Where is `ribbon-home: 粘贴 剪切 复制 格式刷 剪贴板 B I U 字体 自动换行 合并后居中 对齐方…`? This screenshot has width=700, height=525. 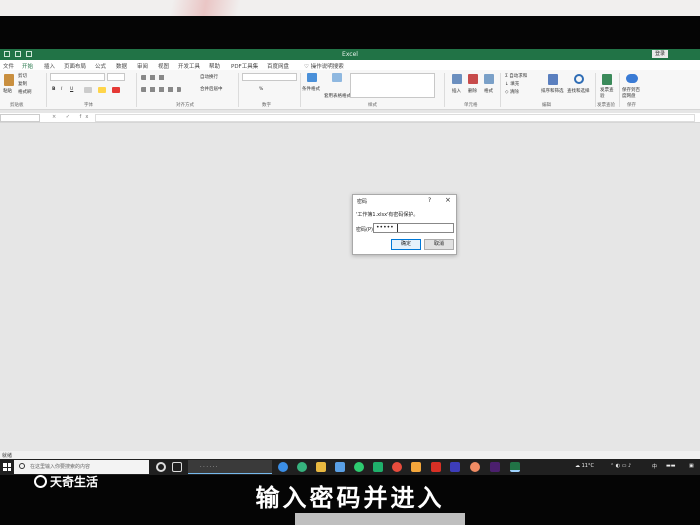 ribbon-home: 粘贴 剪切 复制 格式刷 剪贴板 B I U 字体 自动换行 合并后居中 对齐方… is located at coordinates (350, 90).